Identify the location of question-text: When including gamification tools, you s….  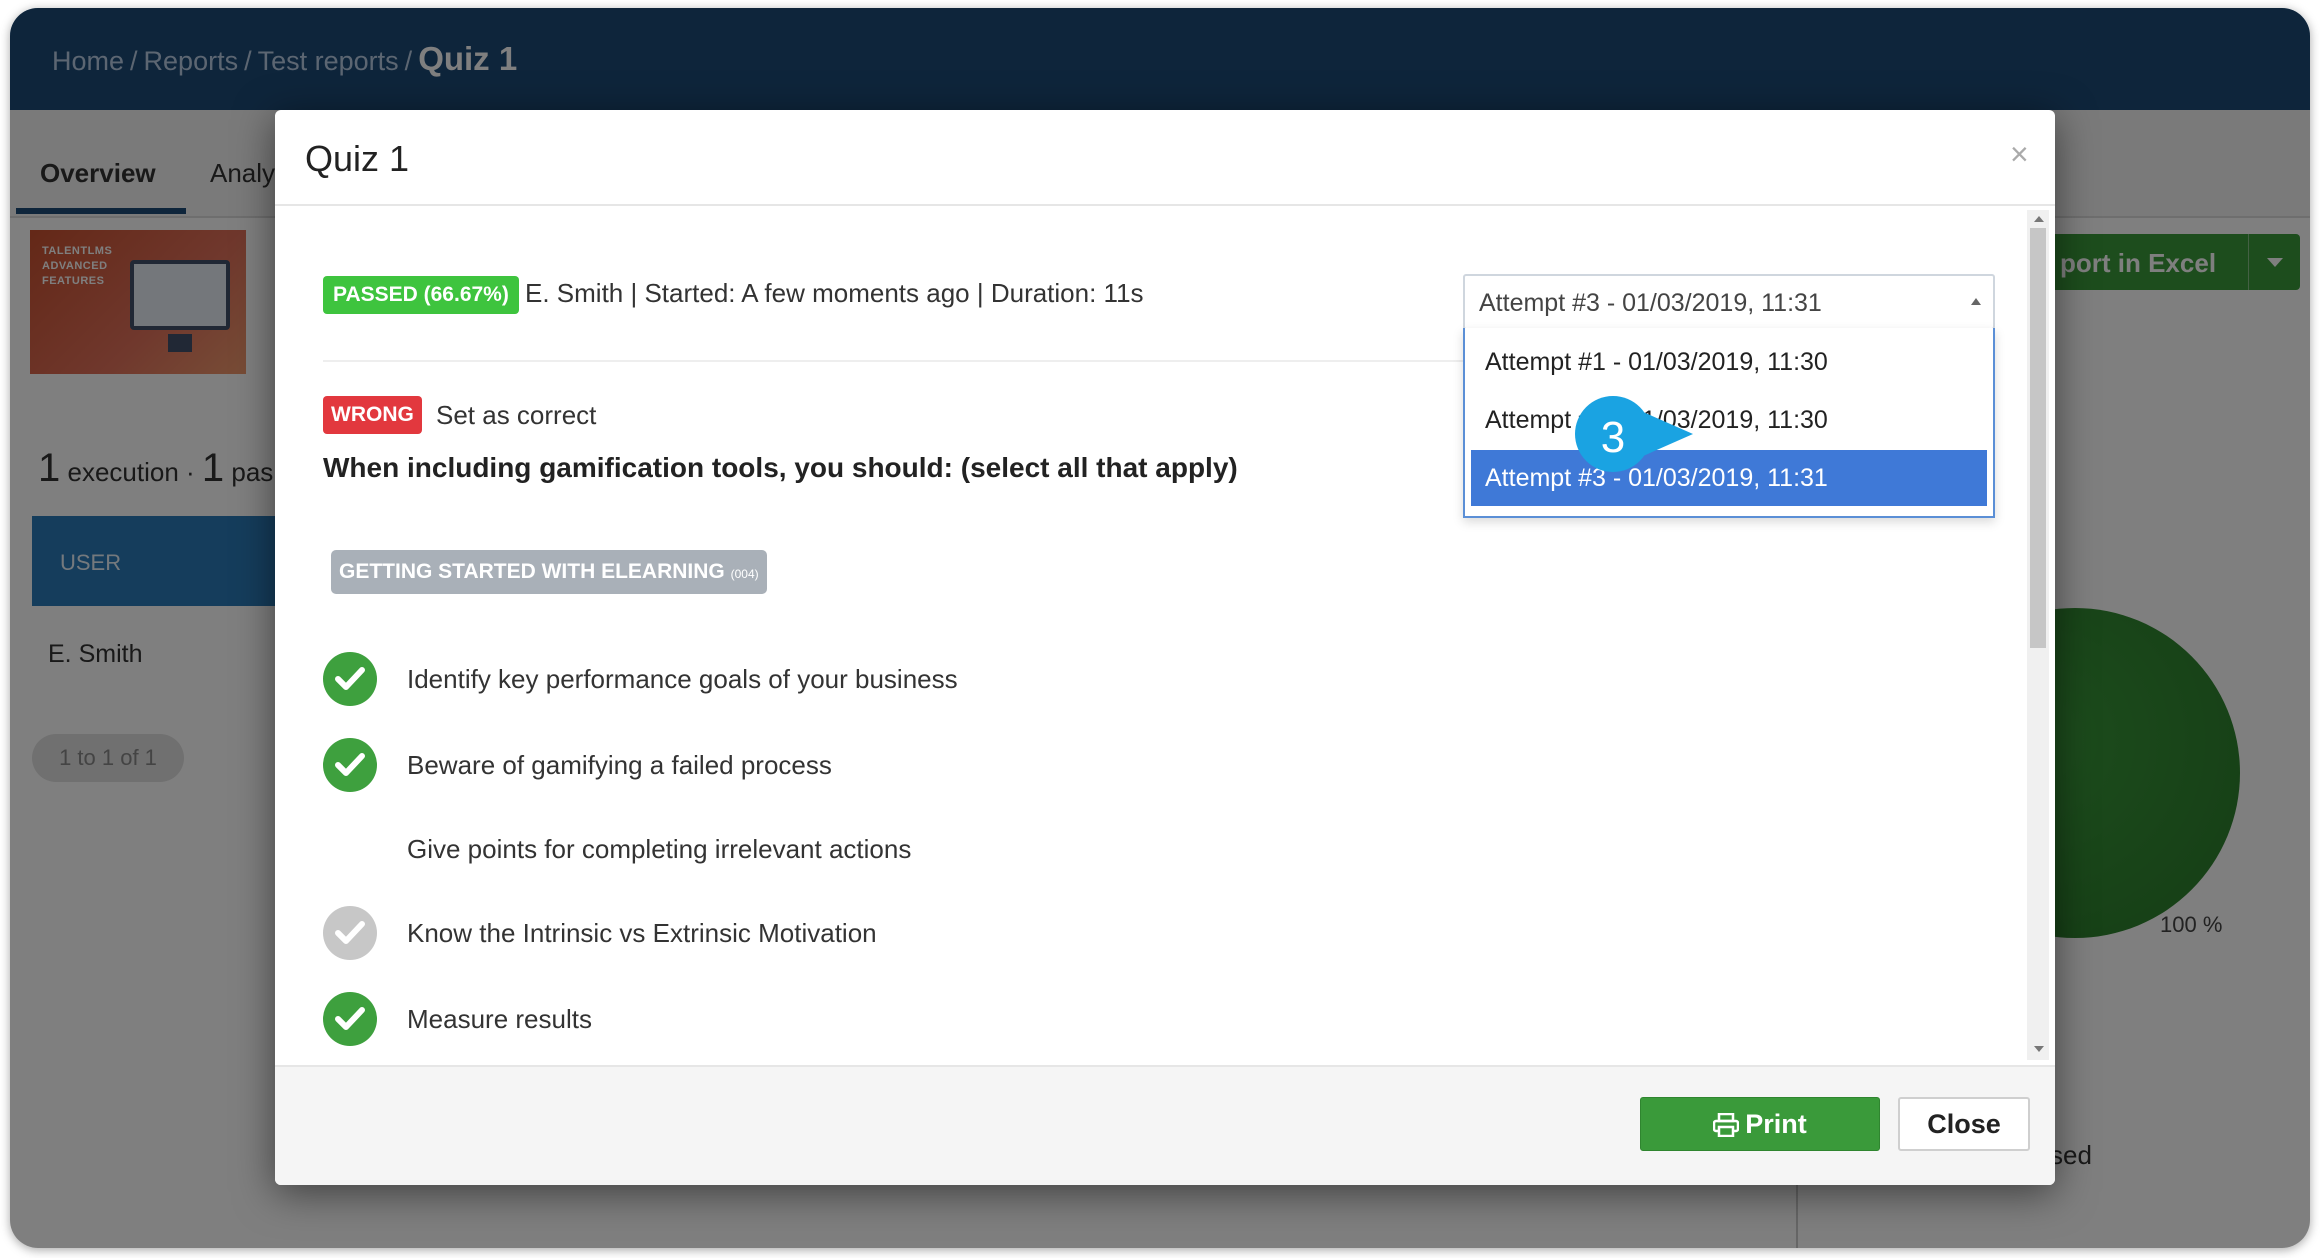
(780, 467).